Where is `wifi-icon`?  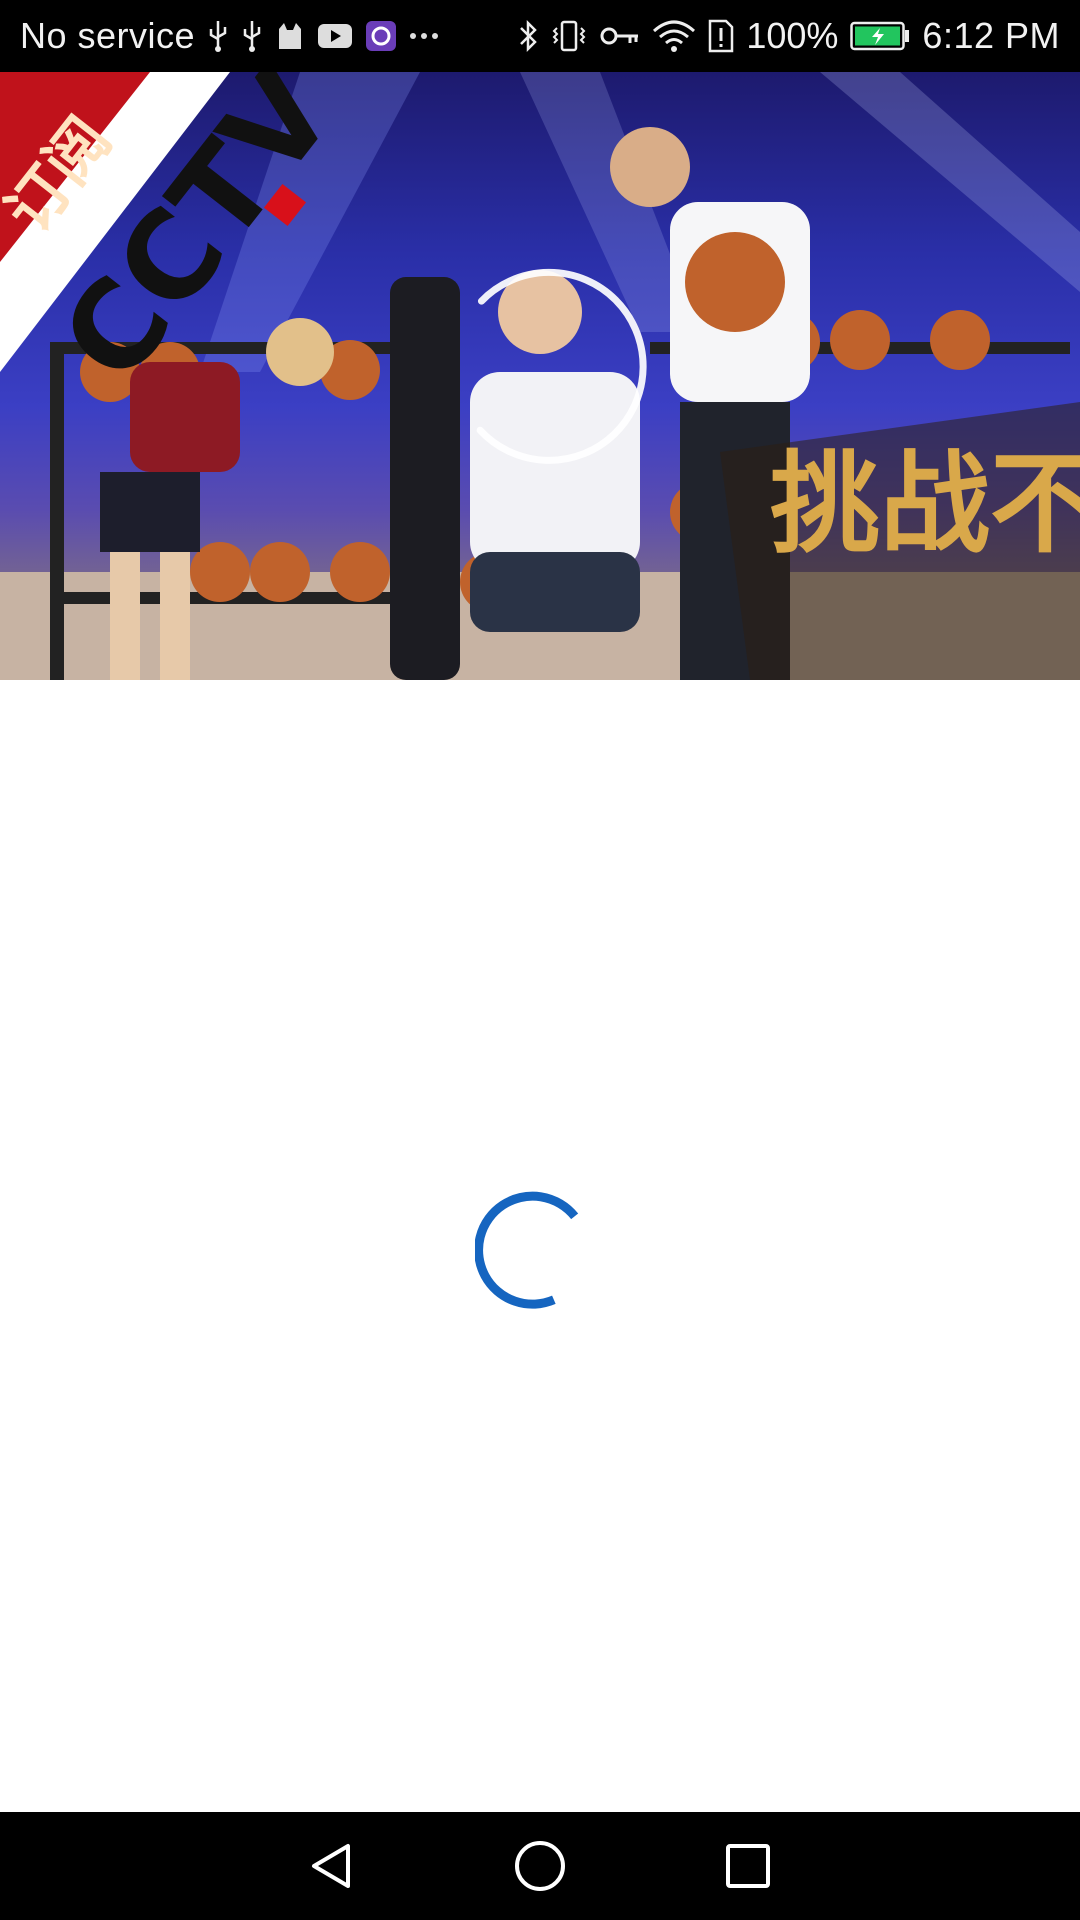 wifi-icon is located at coordinates (674, 36).